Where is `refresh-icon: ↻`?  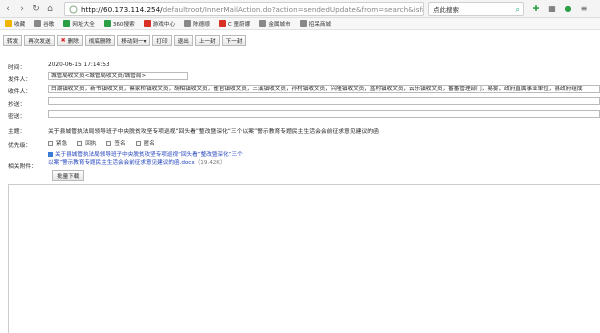
refresh-icon: ↻ is located at coordinates (36, 9).